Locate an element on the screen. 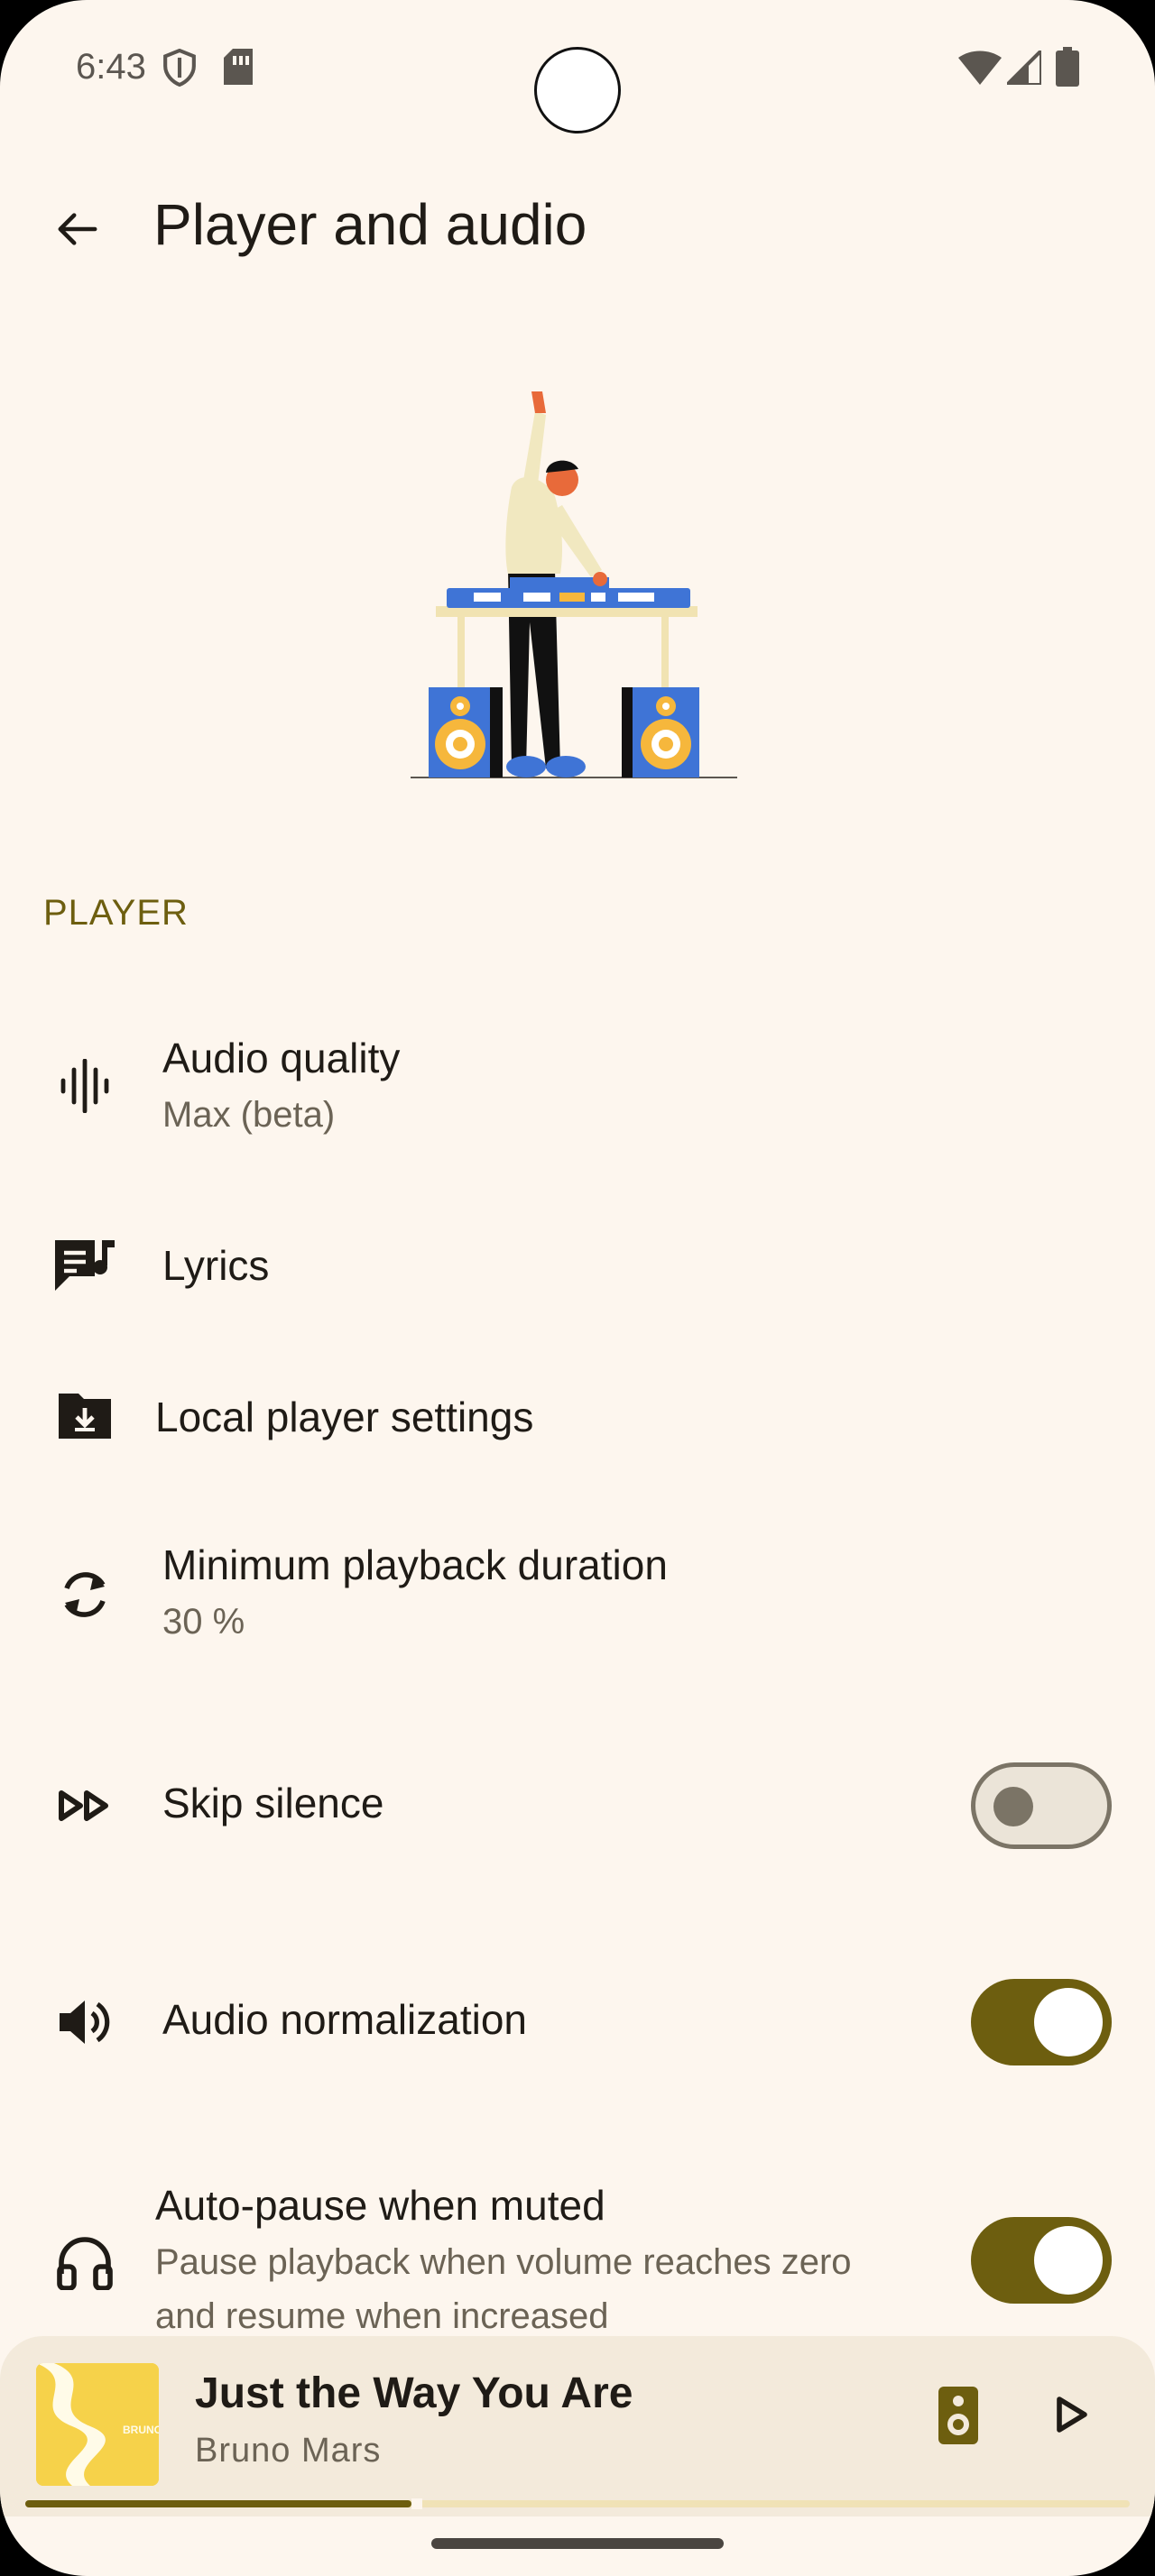 The height and width of the screenshot is (2576, 1155). skip-silence-setting: Skip silence is located at coordinates (577, 1806).